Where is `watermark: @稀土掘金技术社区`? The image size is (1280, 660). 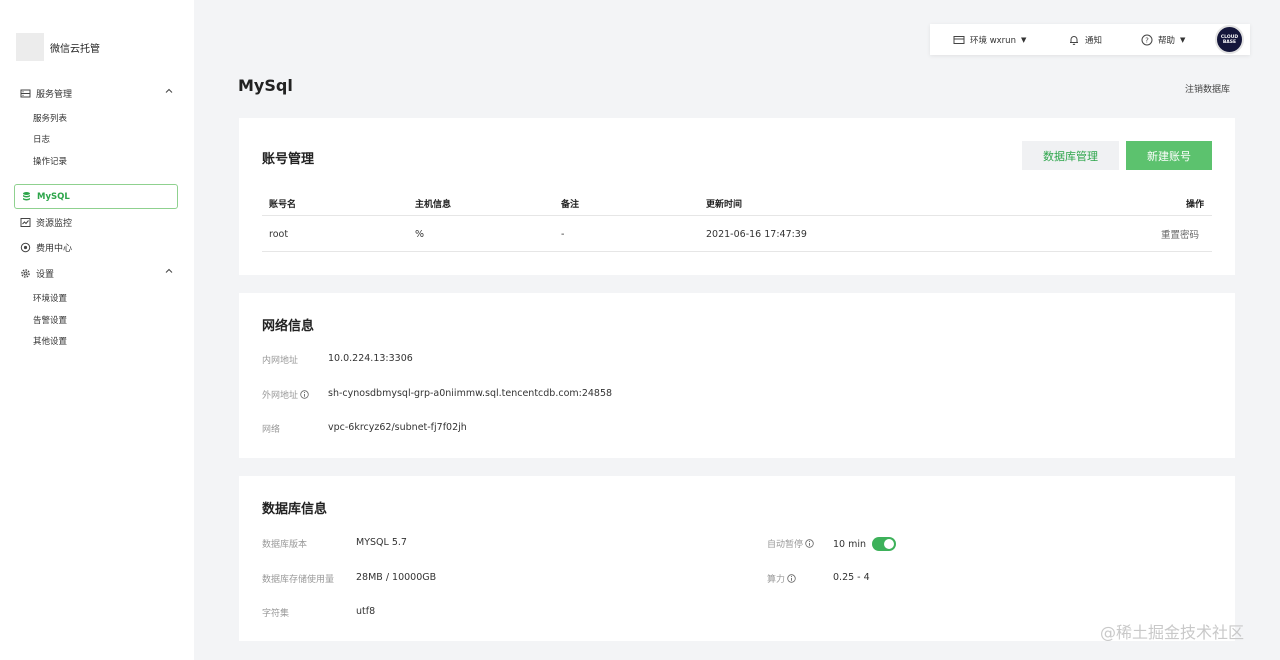 watermark: @稀土掘金技术社区 is located at coordinates (1172, 632).